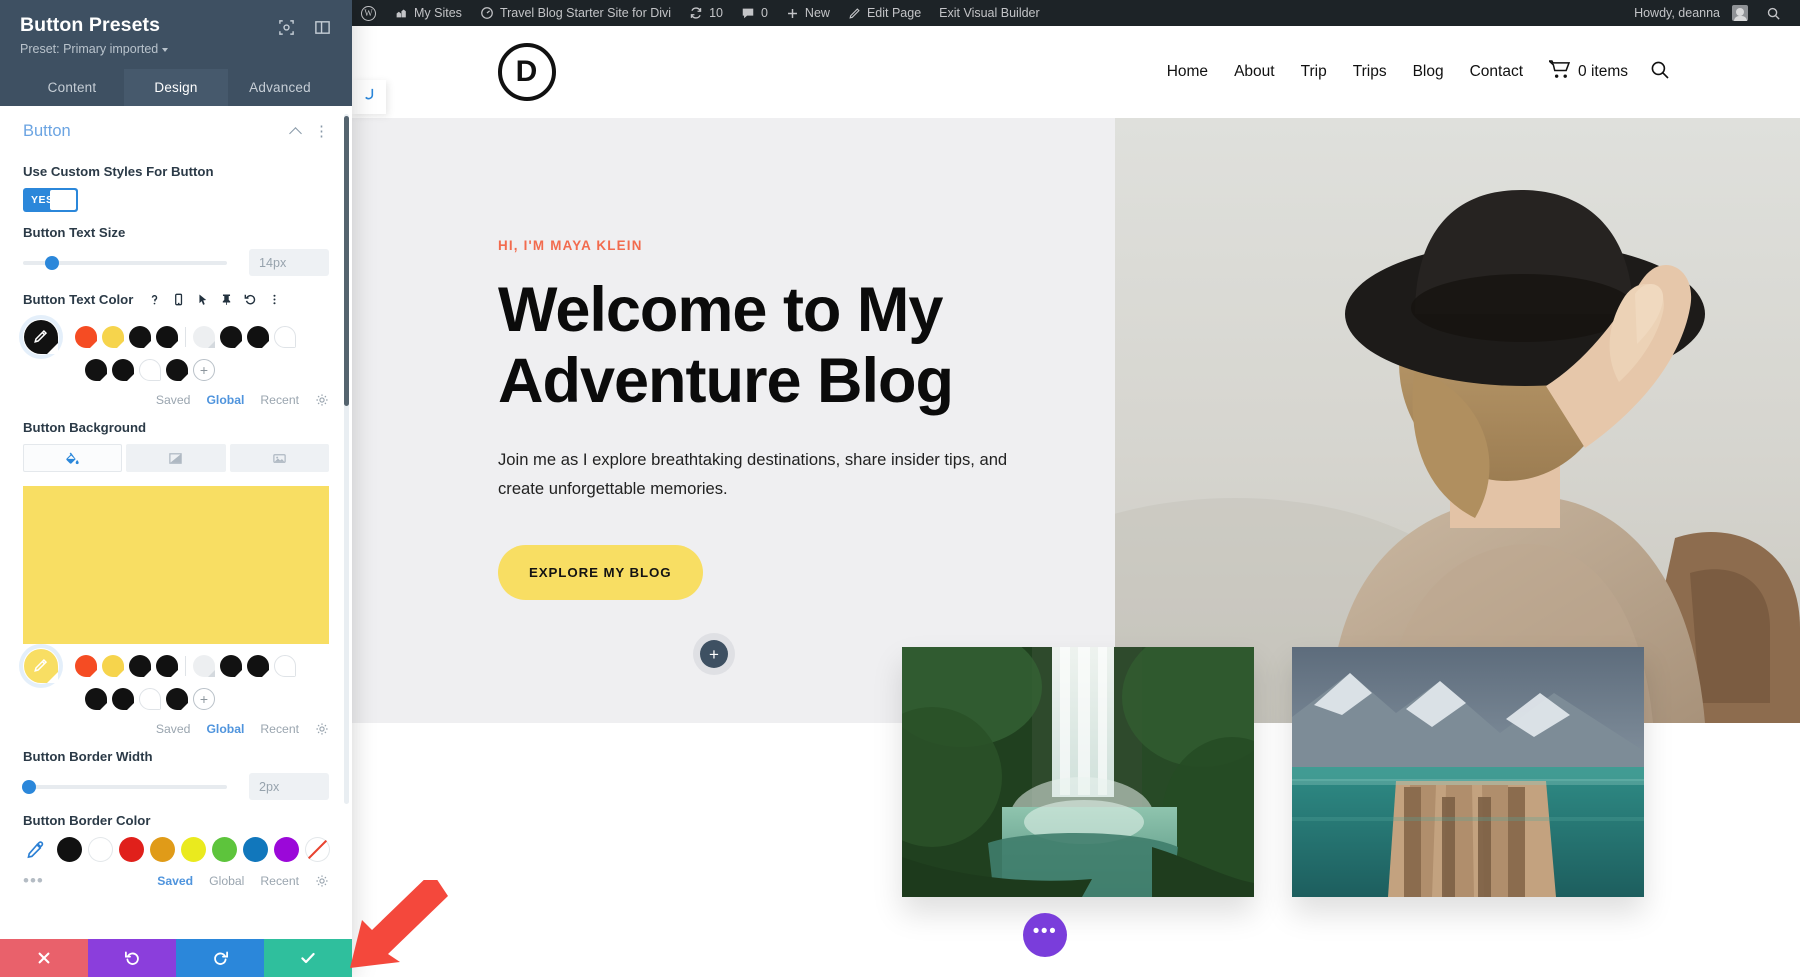 This screenshot has height=977, width=1800. Describe the element at coordinates (86, 666) in the screenshot. I see `bg-swatch-orange` at that location.